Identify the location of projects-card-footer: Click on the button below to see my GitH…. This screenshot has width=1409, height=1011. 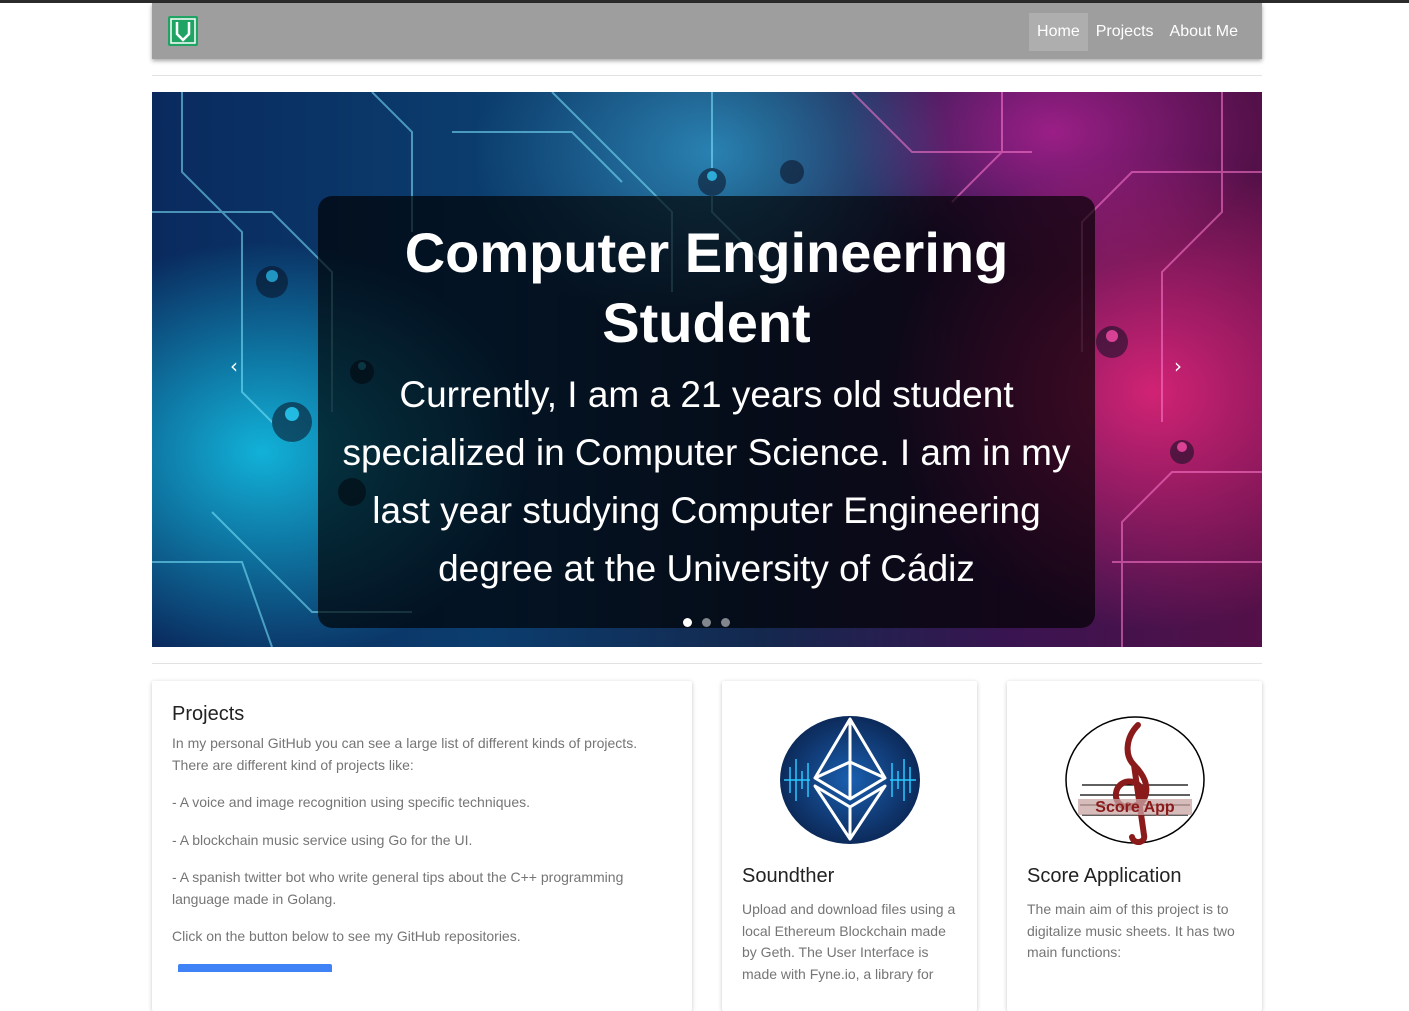
(346, 936).